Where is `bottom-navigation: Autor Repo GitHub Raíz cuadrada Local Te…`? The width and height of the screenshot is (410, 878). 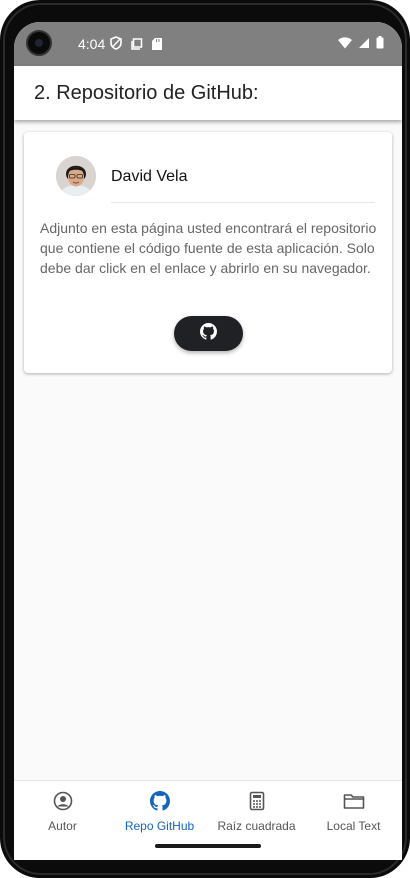 bottom-navigation: Autor Repo GitHub Raíz cuadrada Local Te… is located at coordinates (208, 807).